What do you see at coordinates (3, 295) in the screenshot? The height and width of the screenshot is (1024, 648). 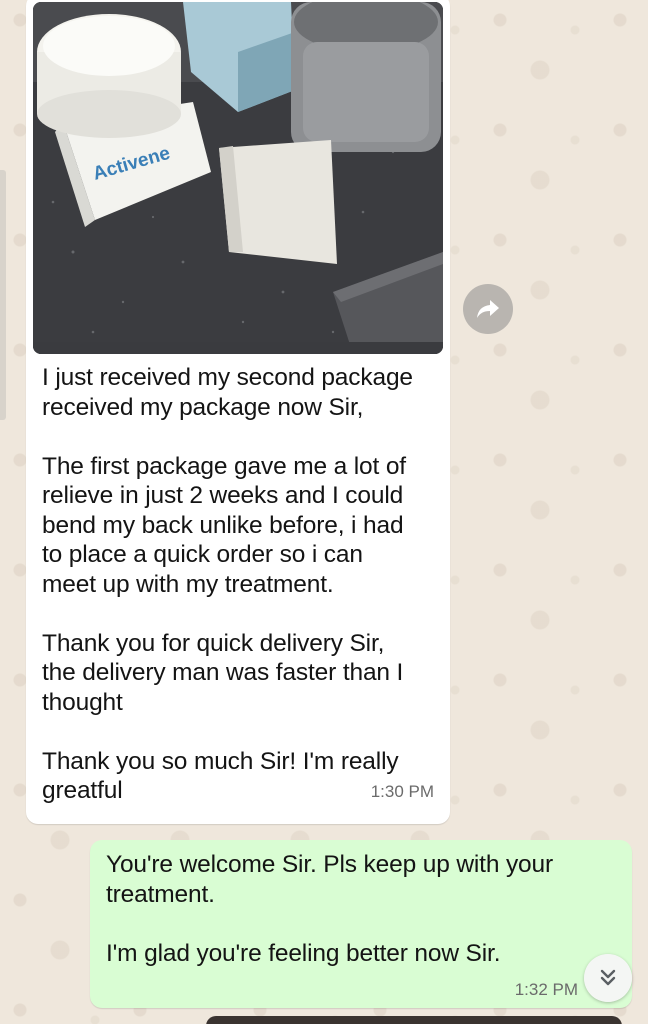 I see `side-panel-edge` at bounding box center [3, 295].